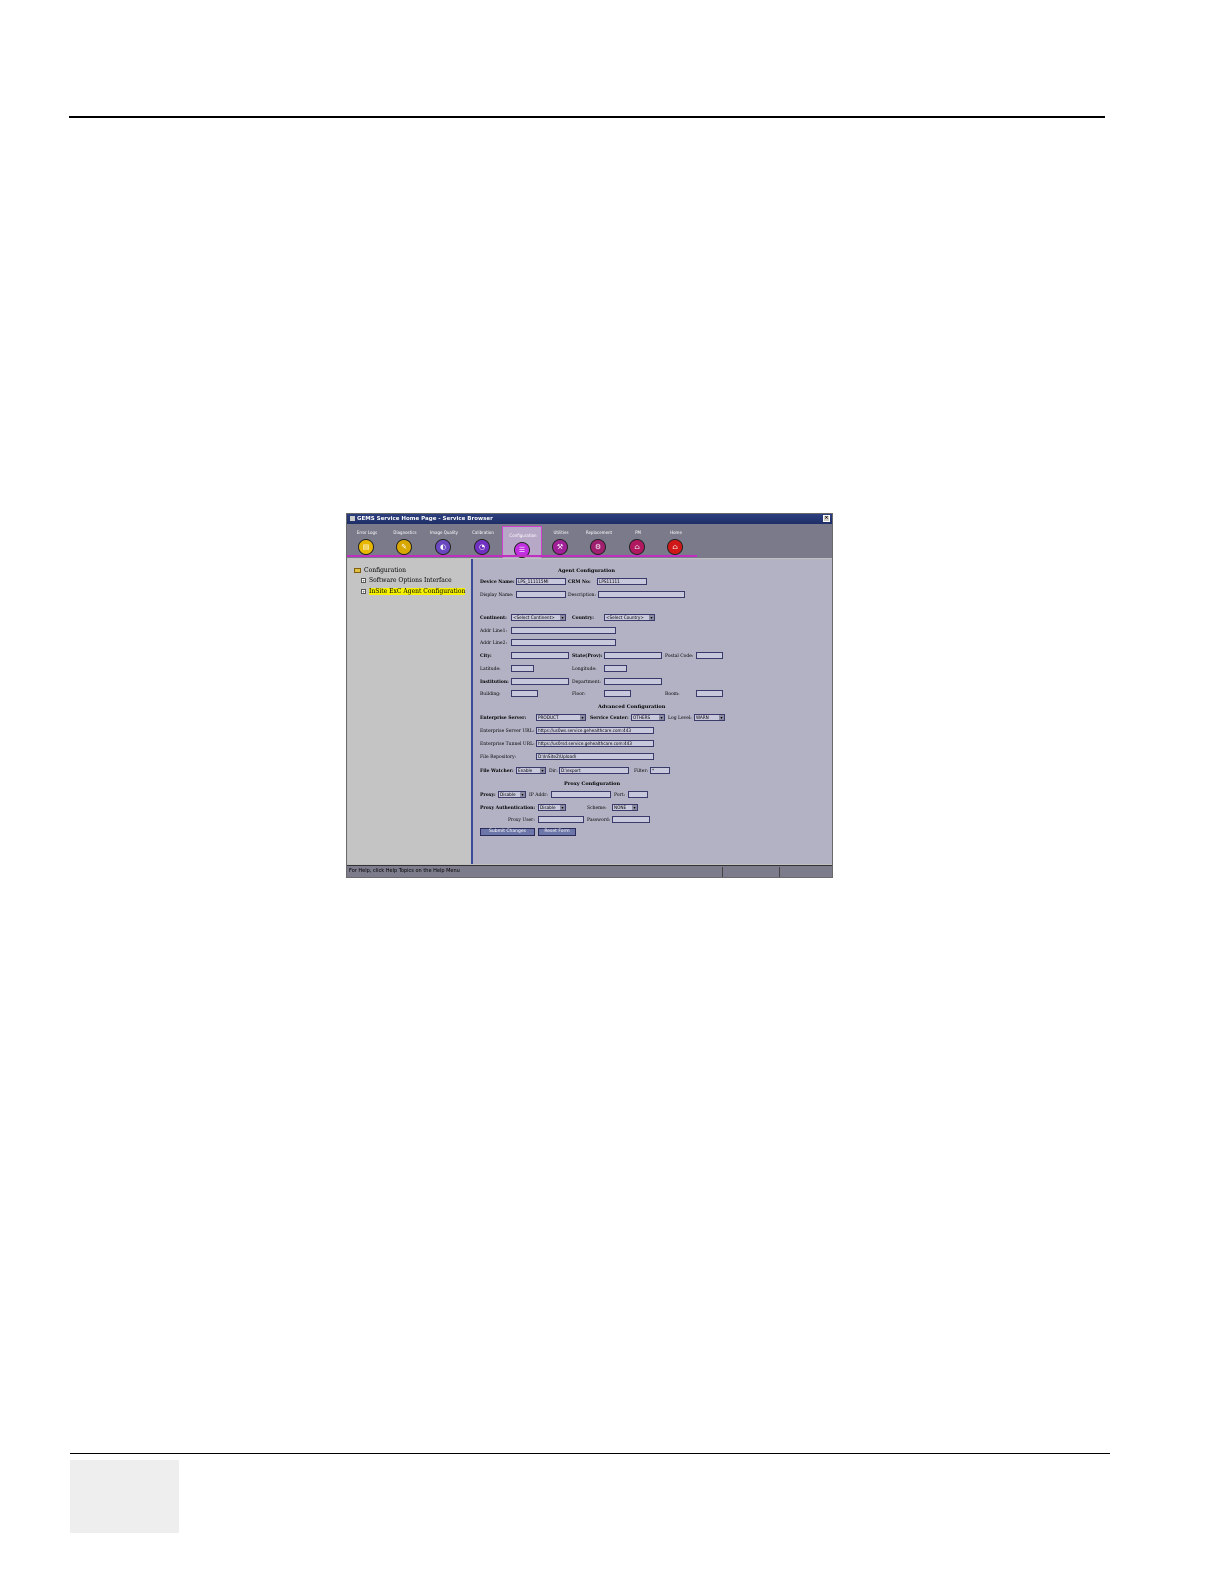 The image size is (1224, 1584). Describe the element at coordinates (622, 581) in the screenshot. I see `crm-input: LPS11111` at that location.